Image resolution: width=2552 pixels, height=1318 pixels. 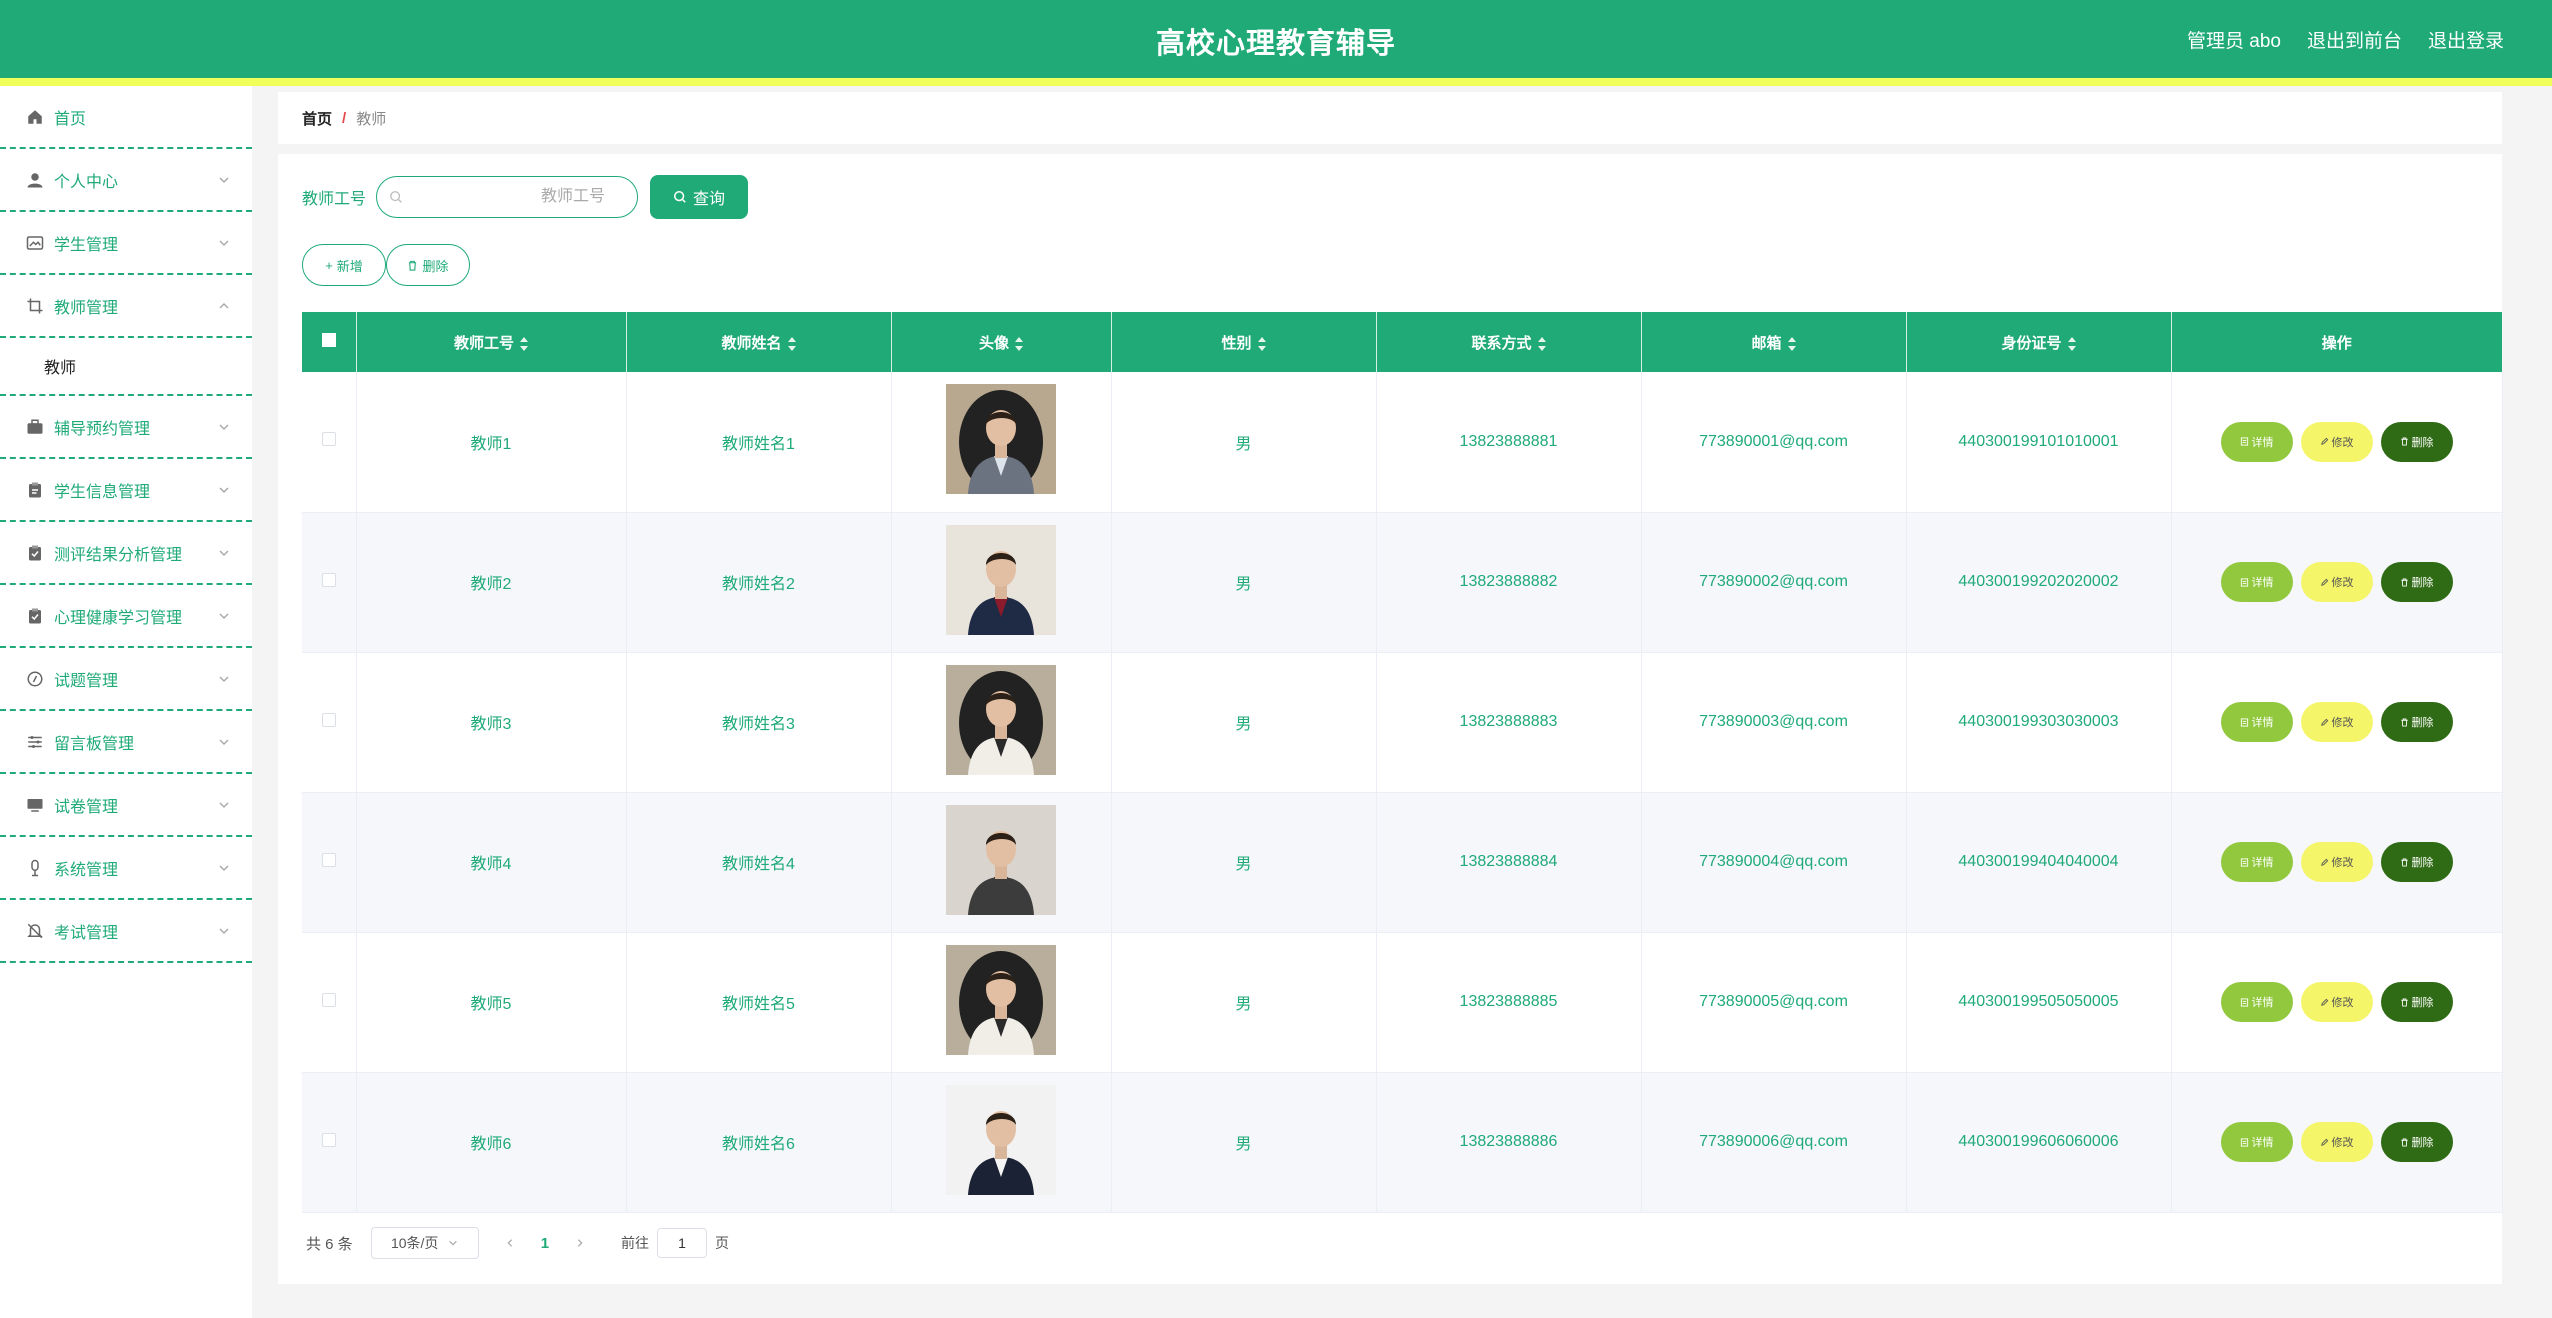 I want to click on column-header-phone: 联系方式, so click(x=1509, y=342).